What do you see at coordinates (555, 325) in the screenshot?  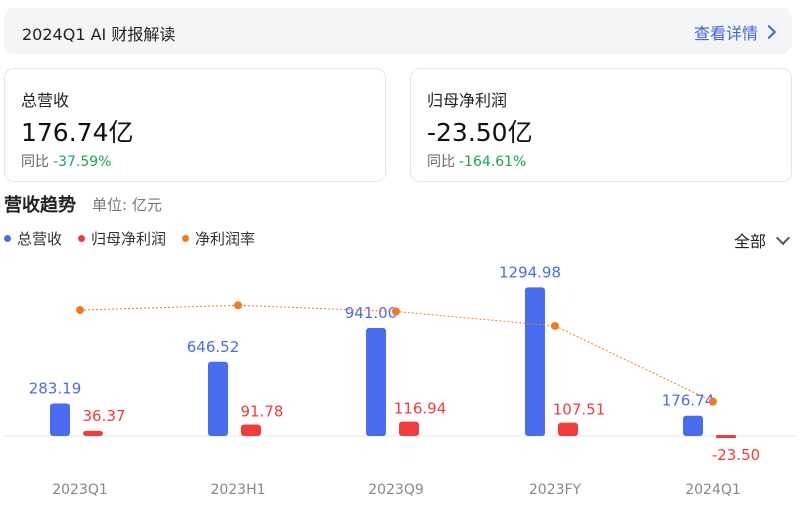 I see `net-margin-point-2023FY` at bounding box center [555, 325].